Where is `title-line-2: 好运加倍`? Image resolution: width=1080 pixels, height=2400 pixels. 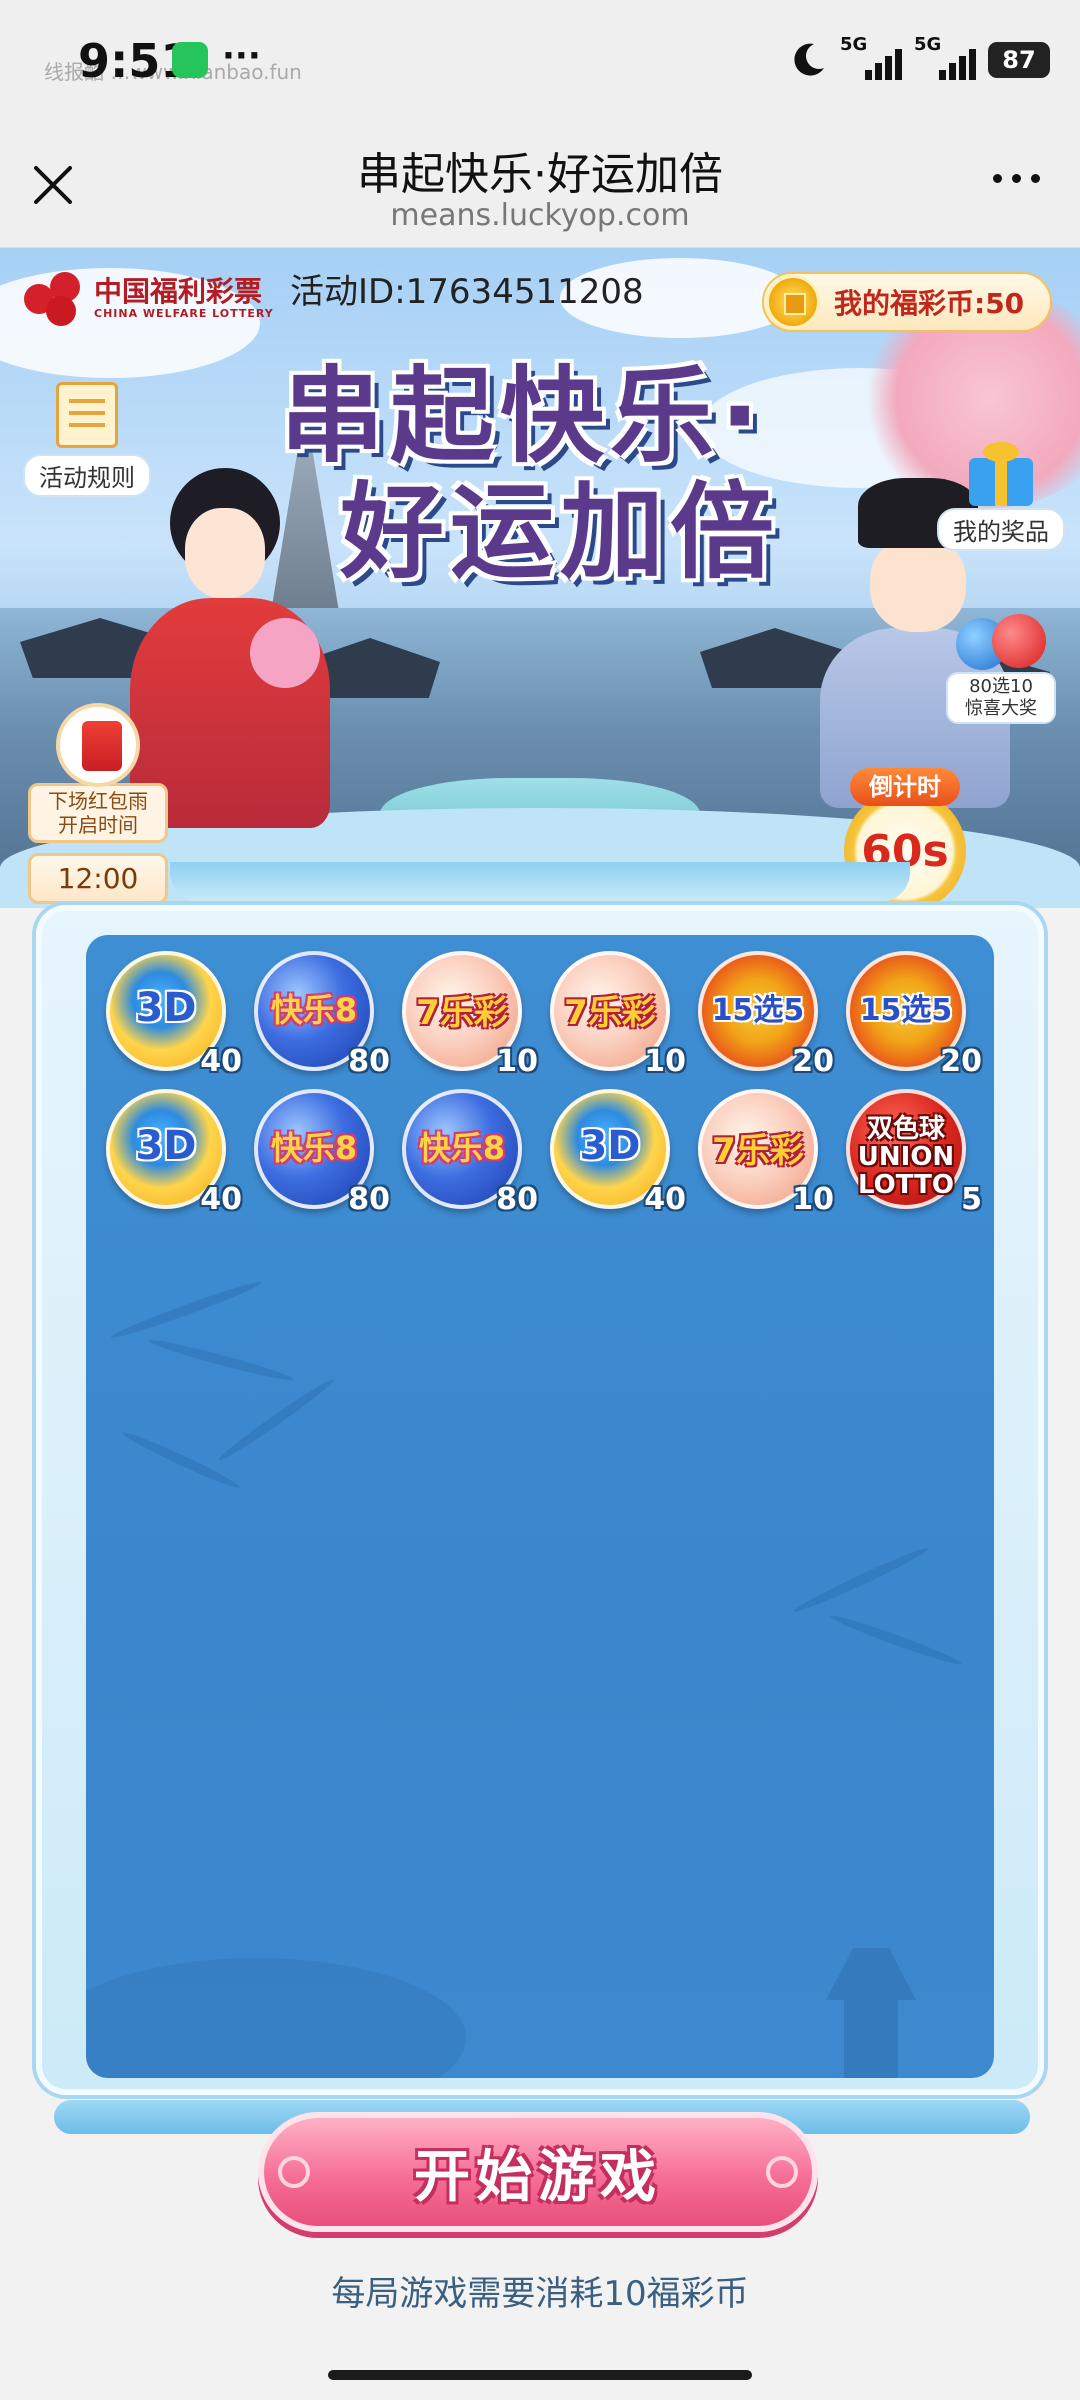 title-line-2: 好运加倍 is located at coordinates (560, 532).